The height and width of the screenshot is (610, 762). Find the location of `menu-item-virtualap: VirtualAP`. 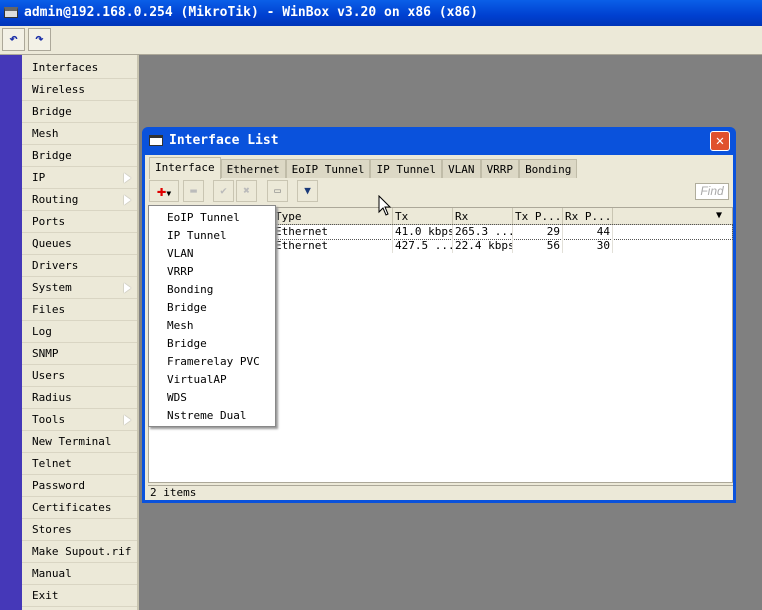

menu-item-virtualap: VirtualAP is located at coordinates (212, 380).